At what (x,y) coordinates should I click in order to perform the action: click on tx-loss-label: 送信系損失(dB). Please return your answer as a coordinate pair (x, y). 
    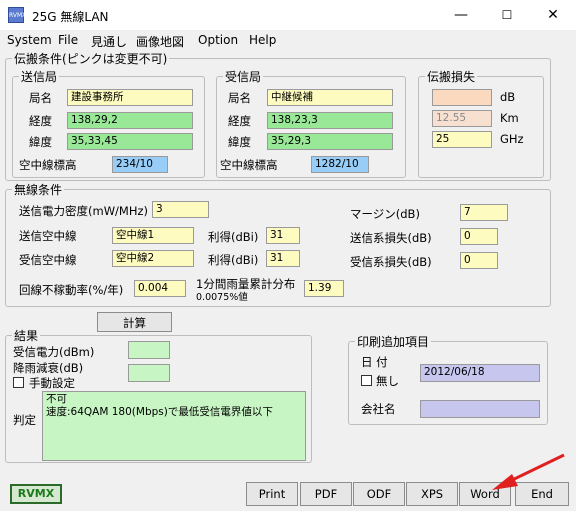
    Looking at the image, I should click on (391, 238).